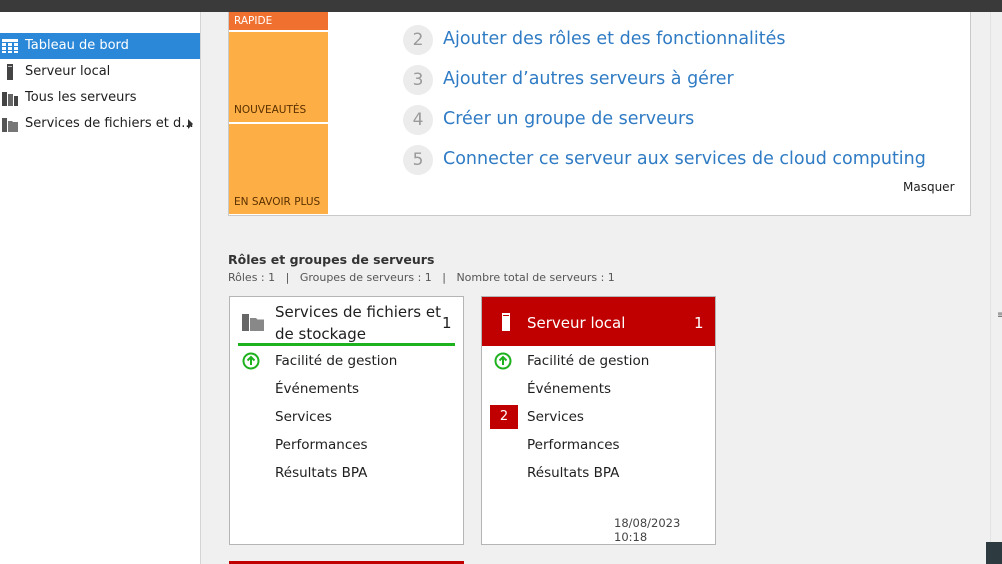  What do you see at coordinates (501, 6) in the screenshot?
I see `window-top-bar` at bounding box center [501, 6].